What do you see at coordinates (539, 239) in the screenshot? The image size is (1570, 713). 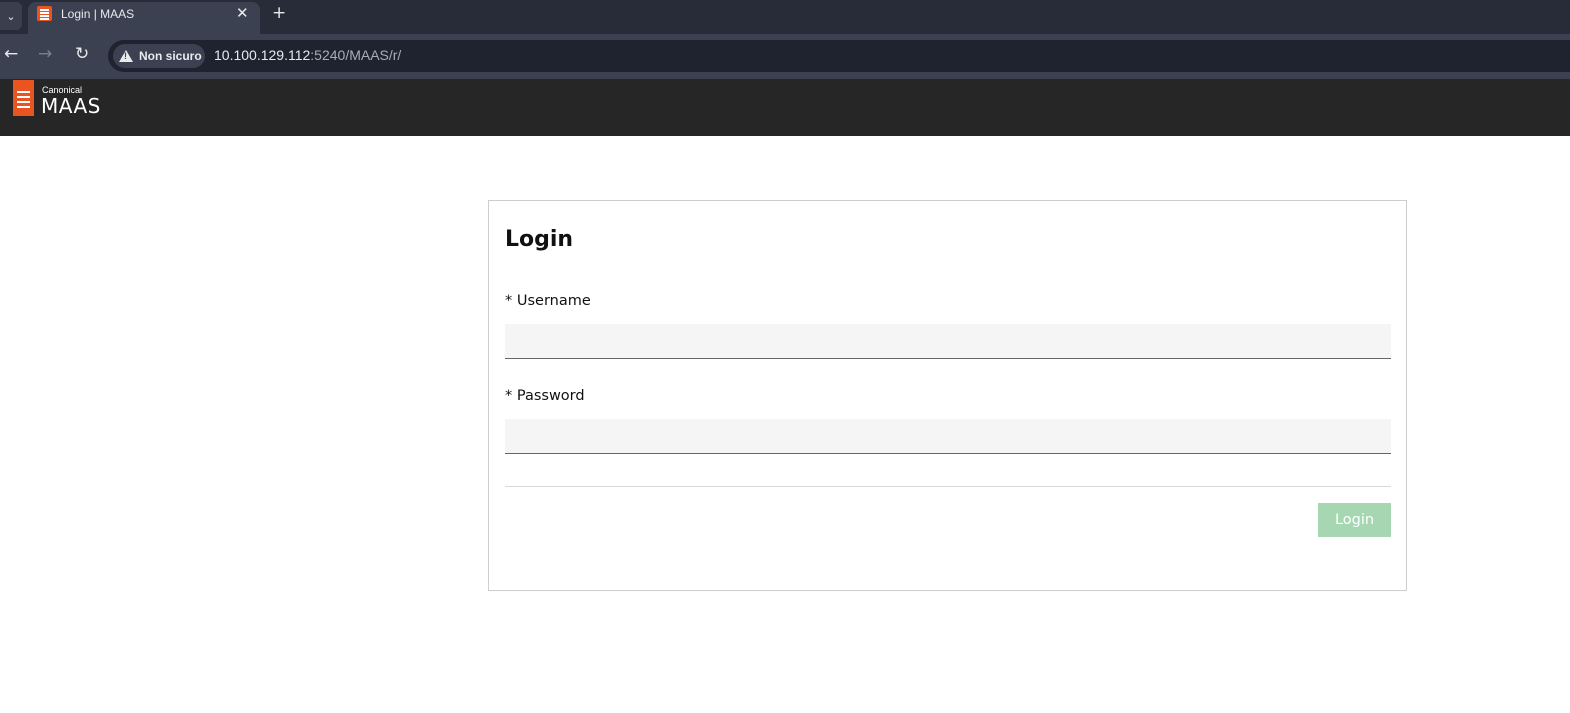 I see `login-title: Login` at bounding box center [539, 239].